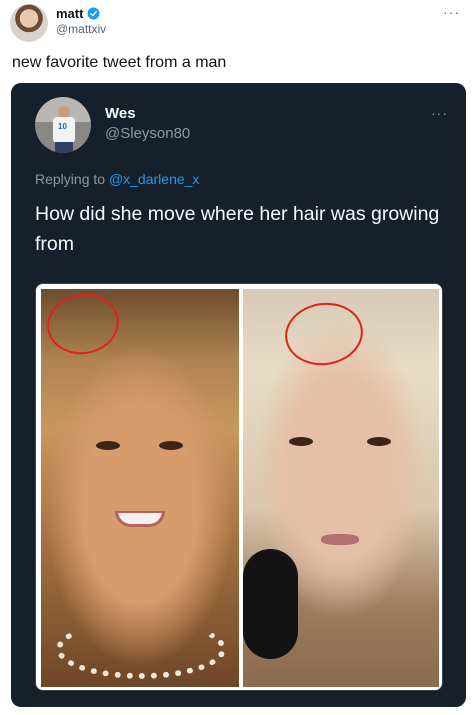  I want to click on avatar-jersey-number: 10, so click(62, 126).